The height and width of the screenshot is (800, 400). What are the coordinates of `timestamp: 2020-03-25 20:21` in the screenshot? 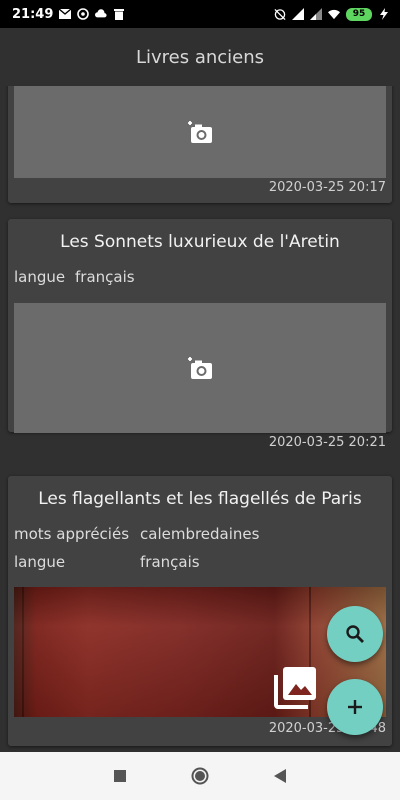 It's located at (327, 442).